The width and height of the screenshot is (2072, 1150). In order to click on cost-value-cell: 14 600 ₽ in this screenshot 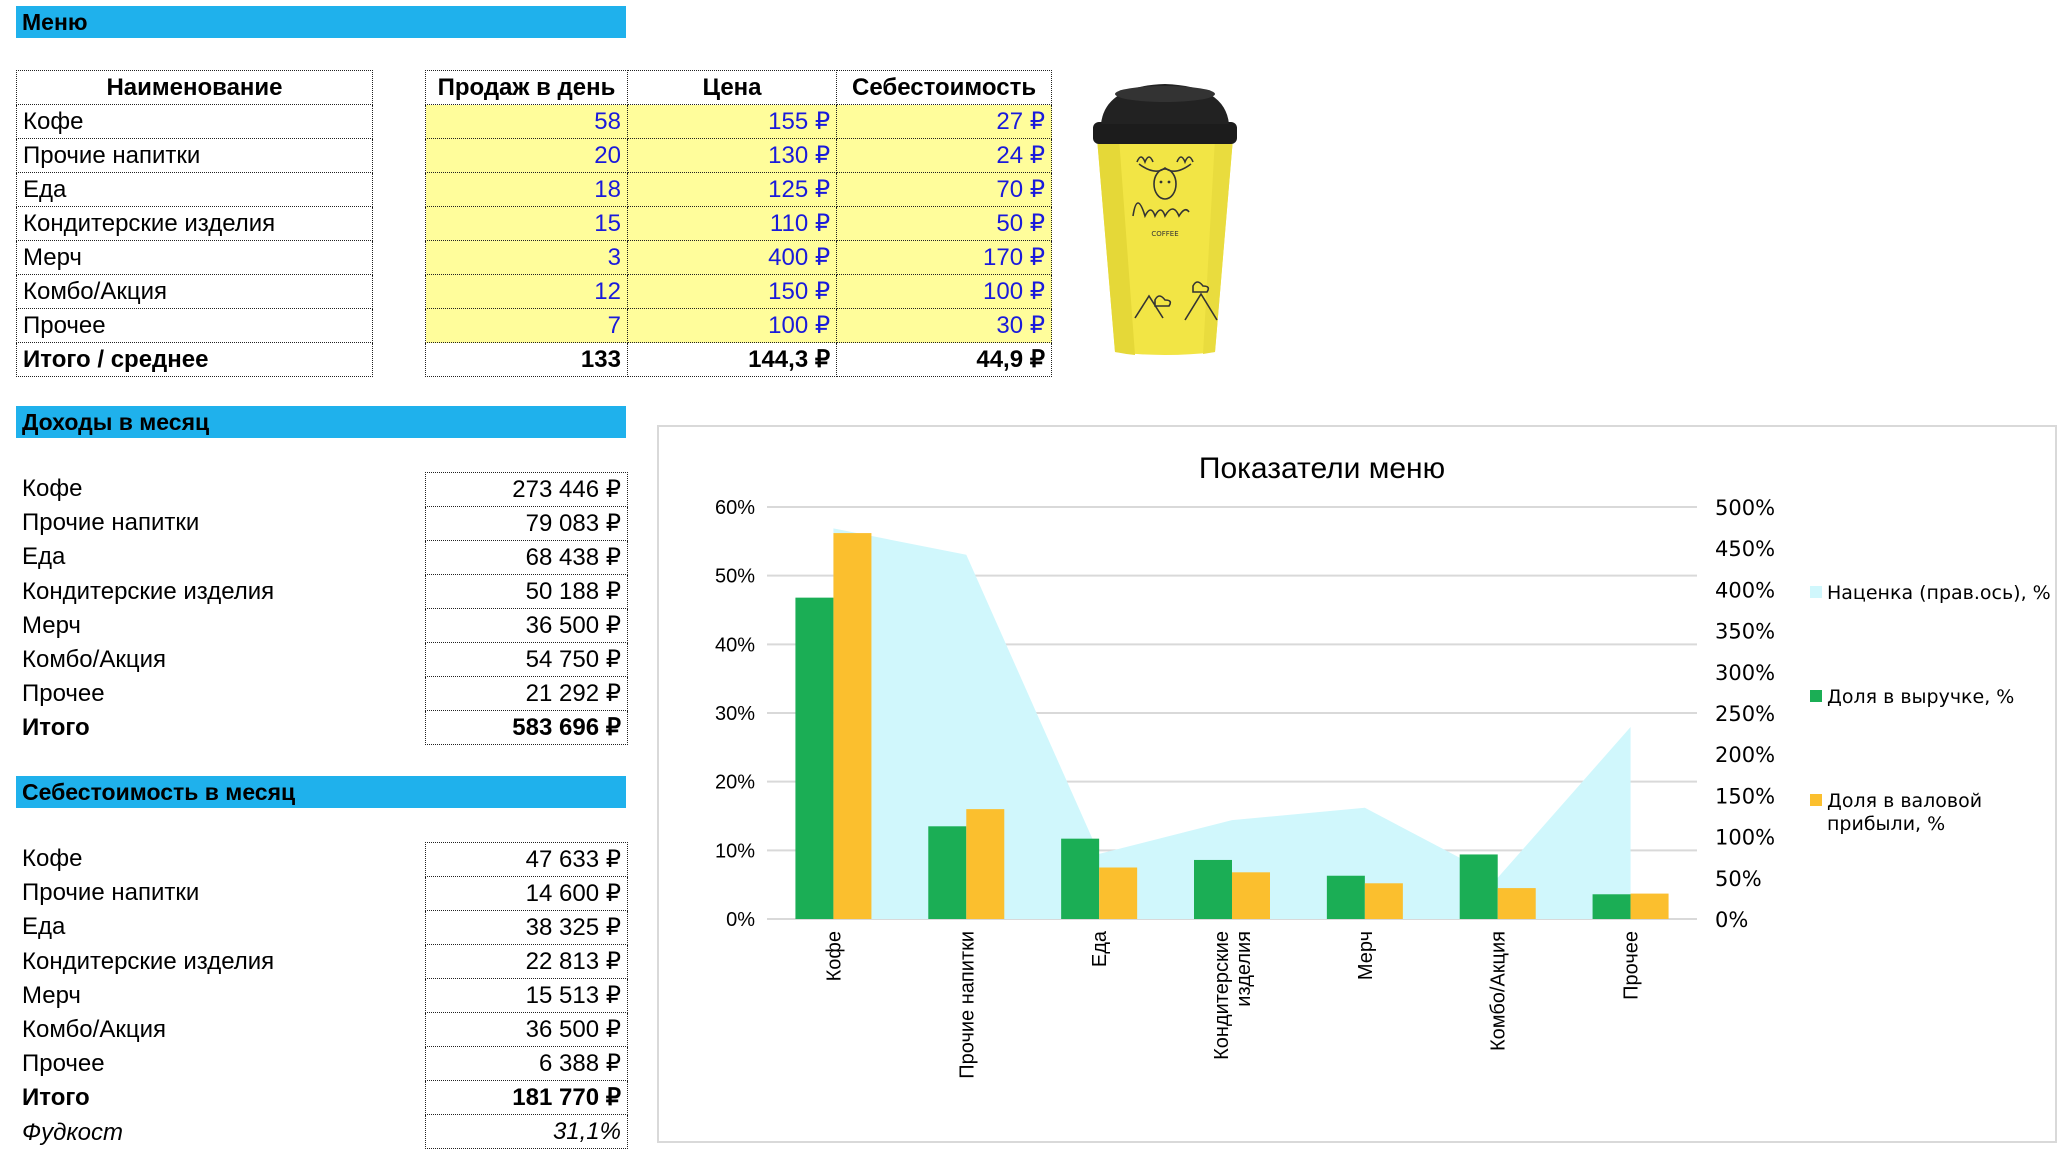, I will do `click(526, 893)`.